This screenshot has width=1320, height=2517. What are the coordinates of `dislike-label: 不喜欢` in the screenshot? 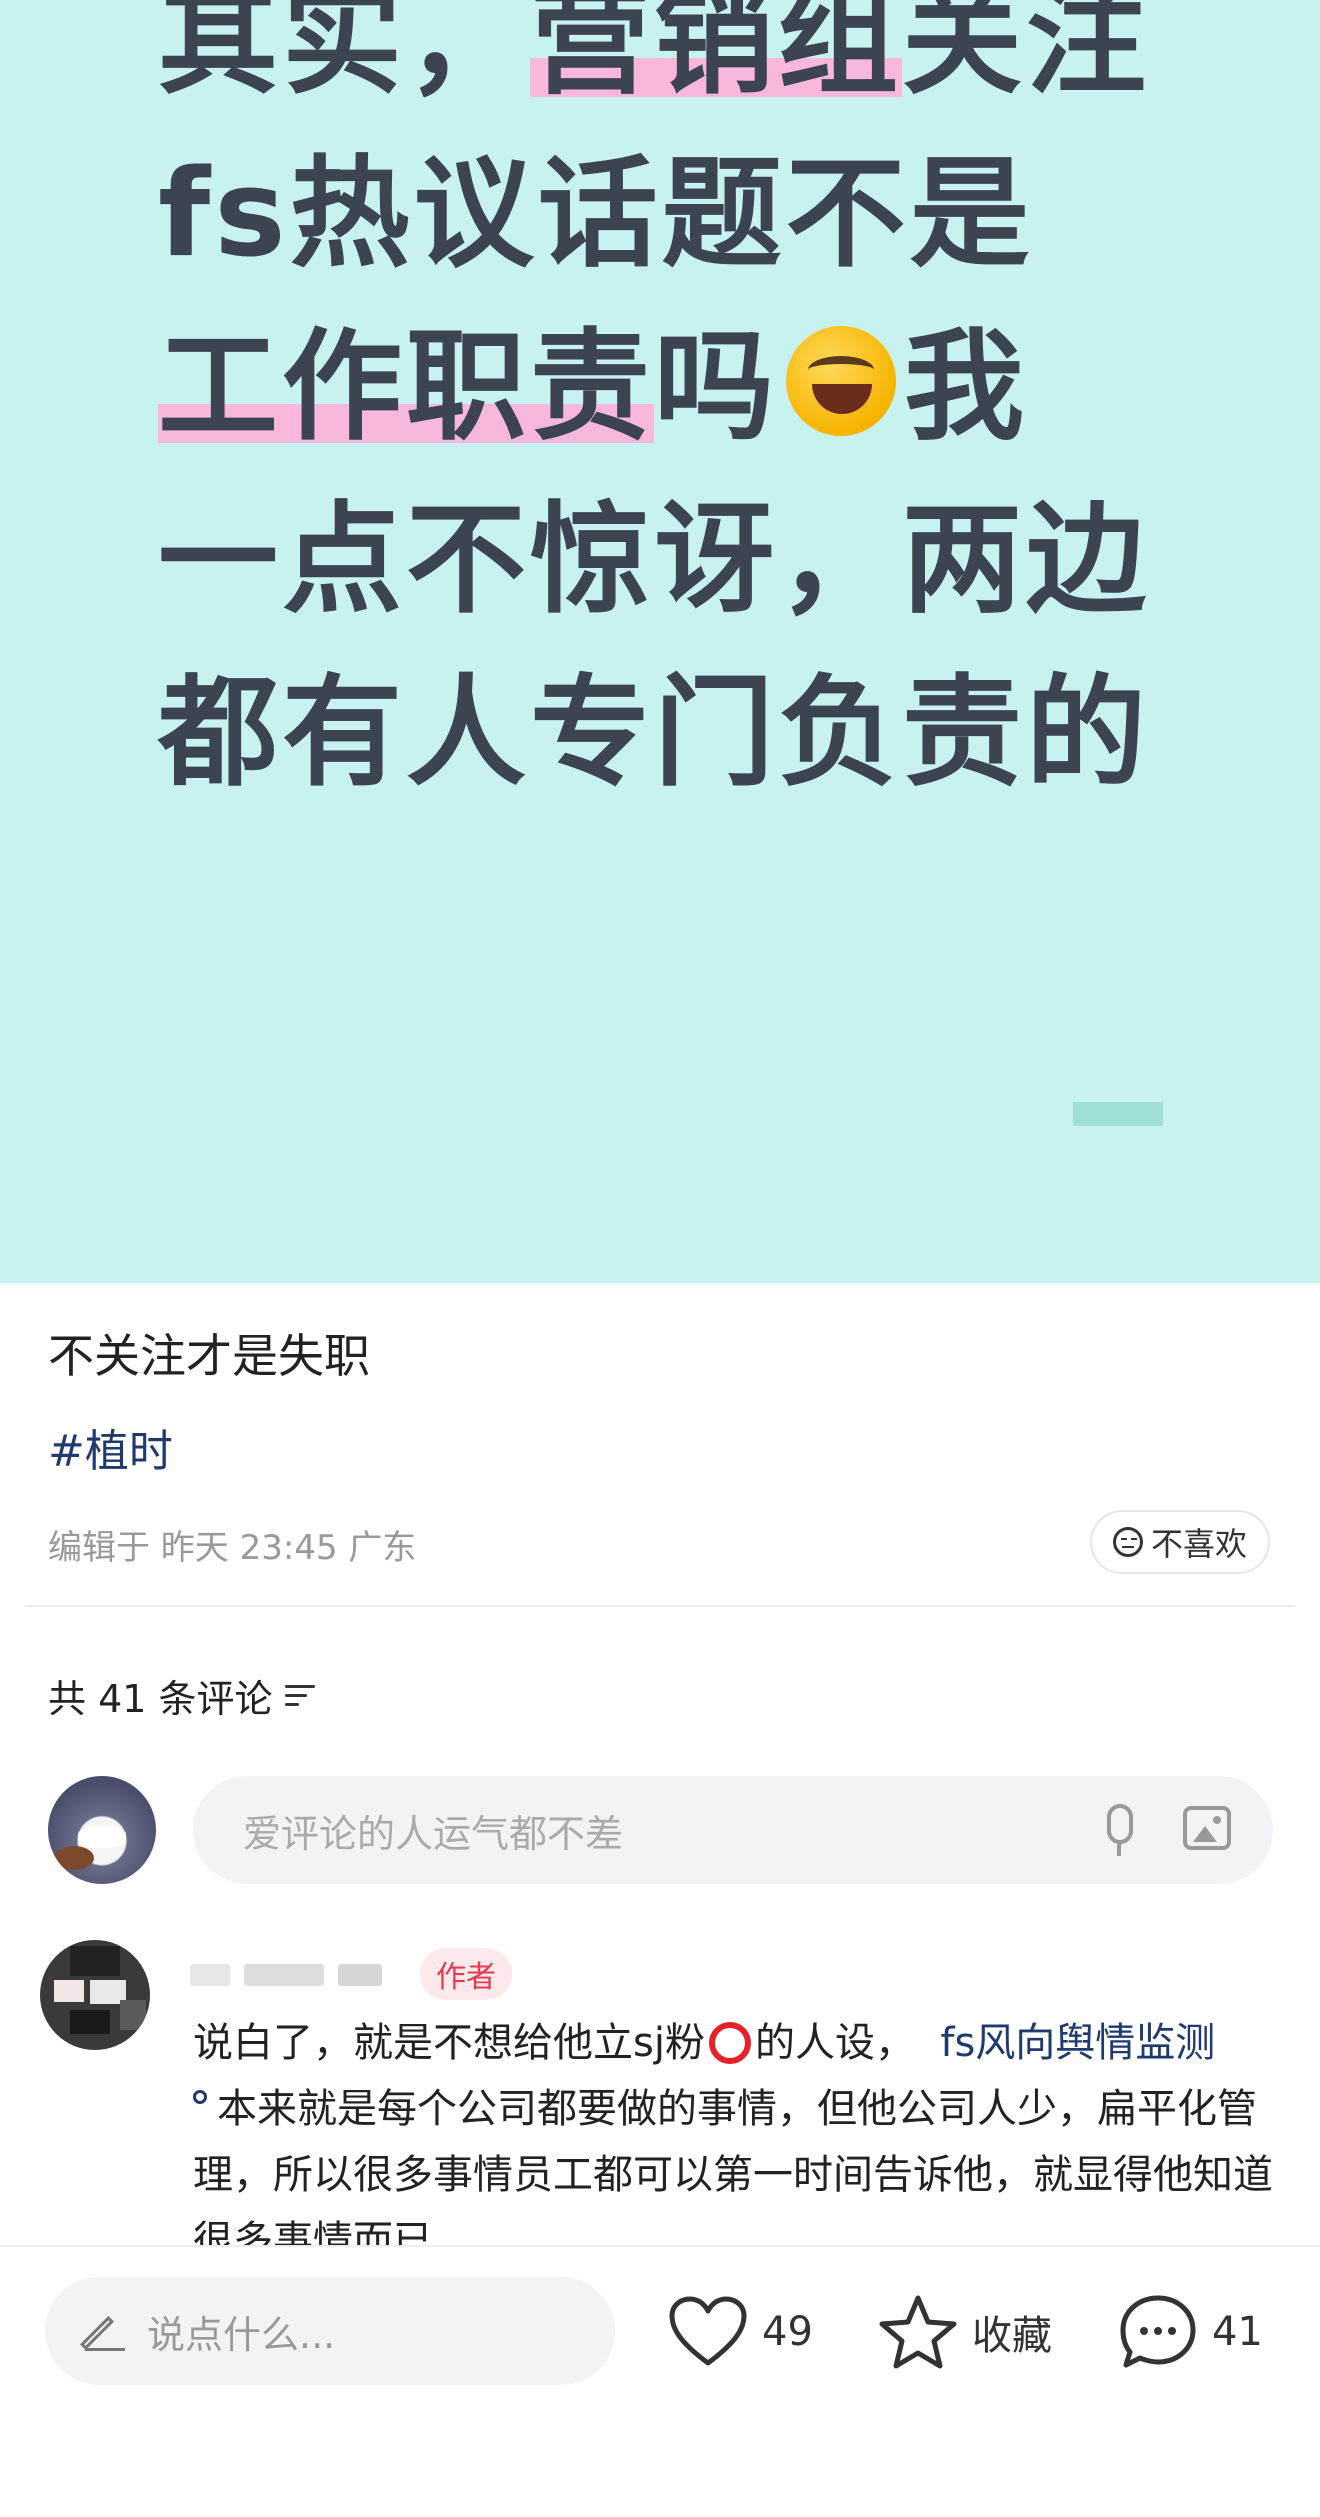 It's located at (1198, 1544).